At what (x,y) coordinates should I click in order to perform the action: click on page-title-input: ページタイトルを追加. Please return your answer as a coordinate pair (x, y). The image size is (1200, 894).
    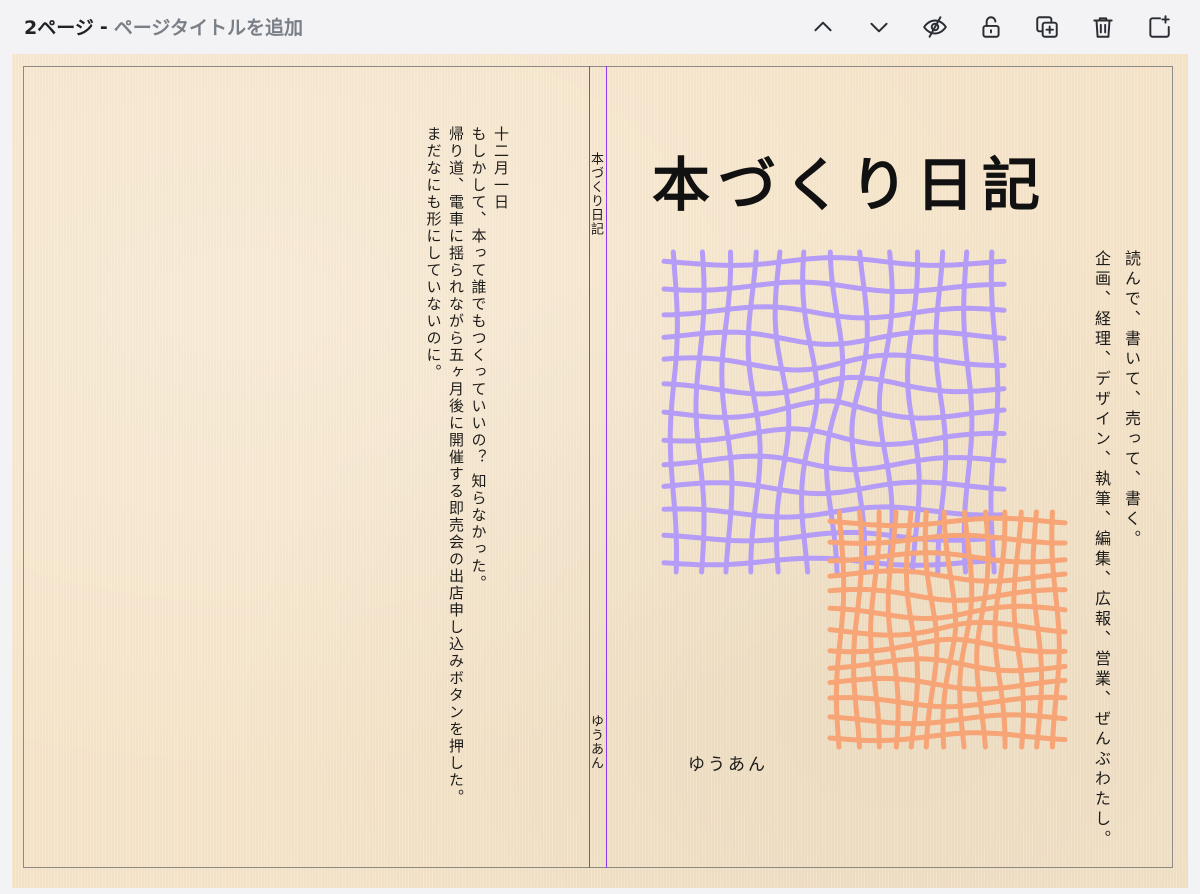
    Looking at the image, I should click on (208, 26).